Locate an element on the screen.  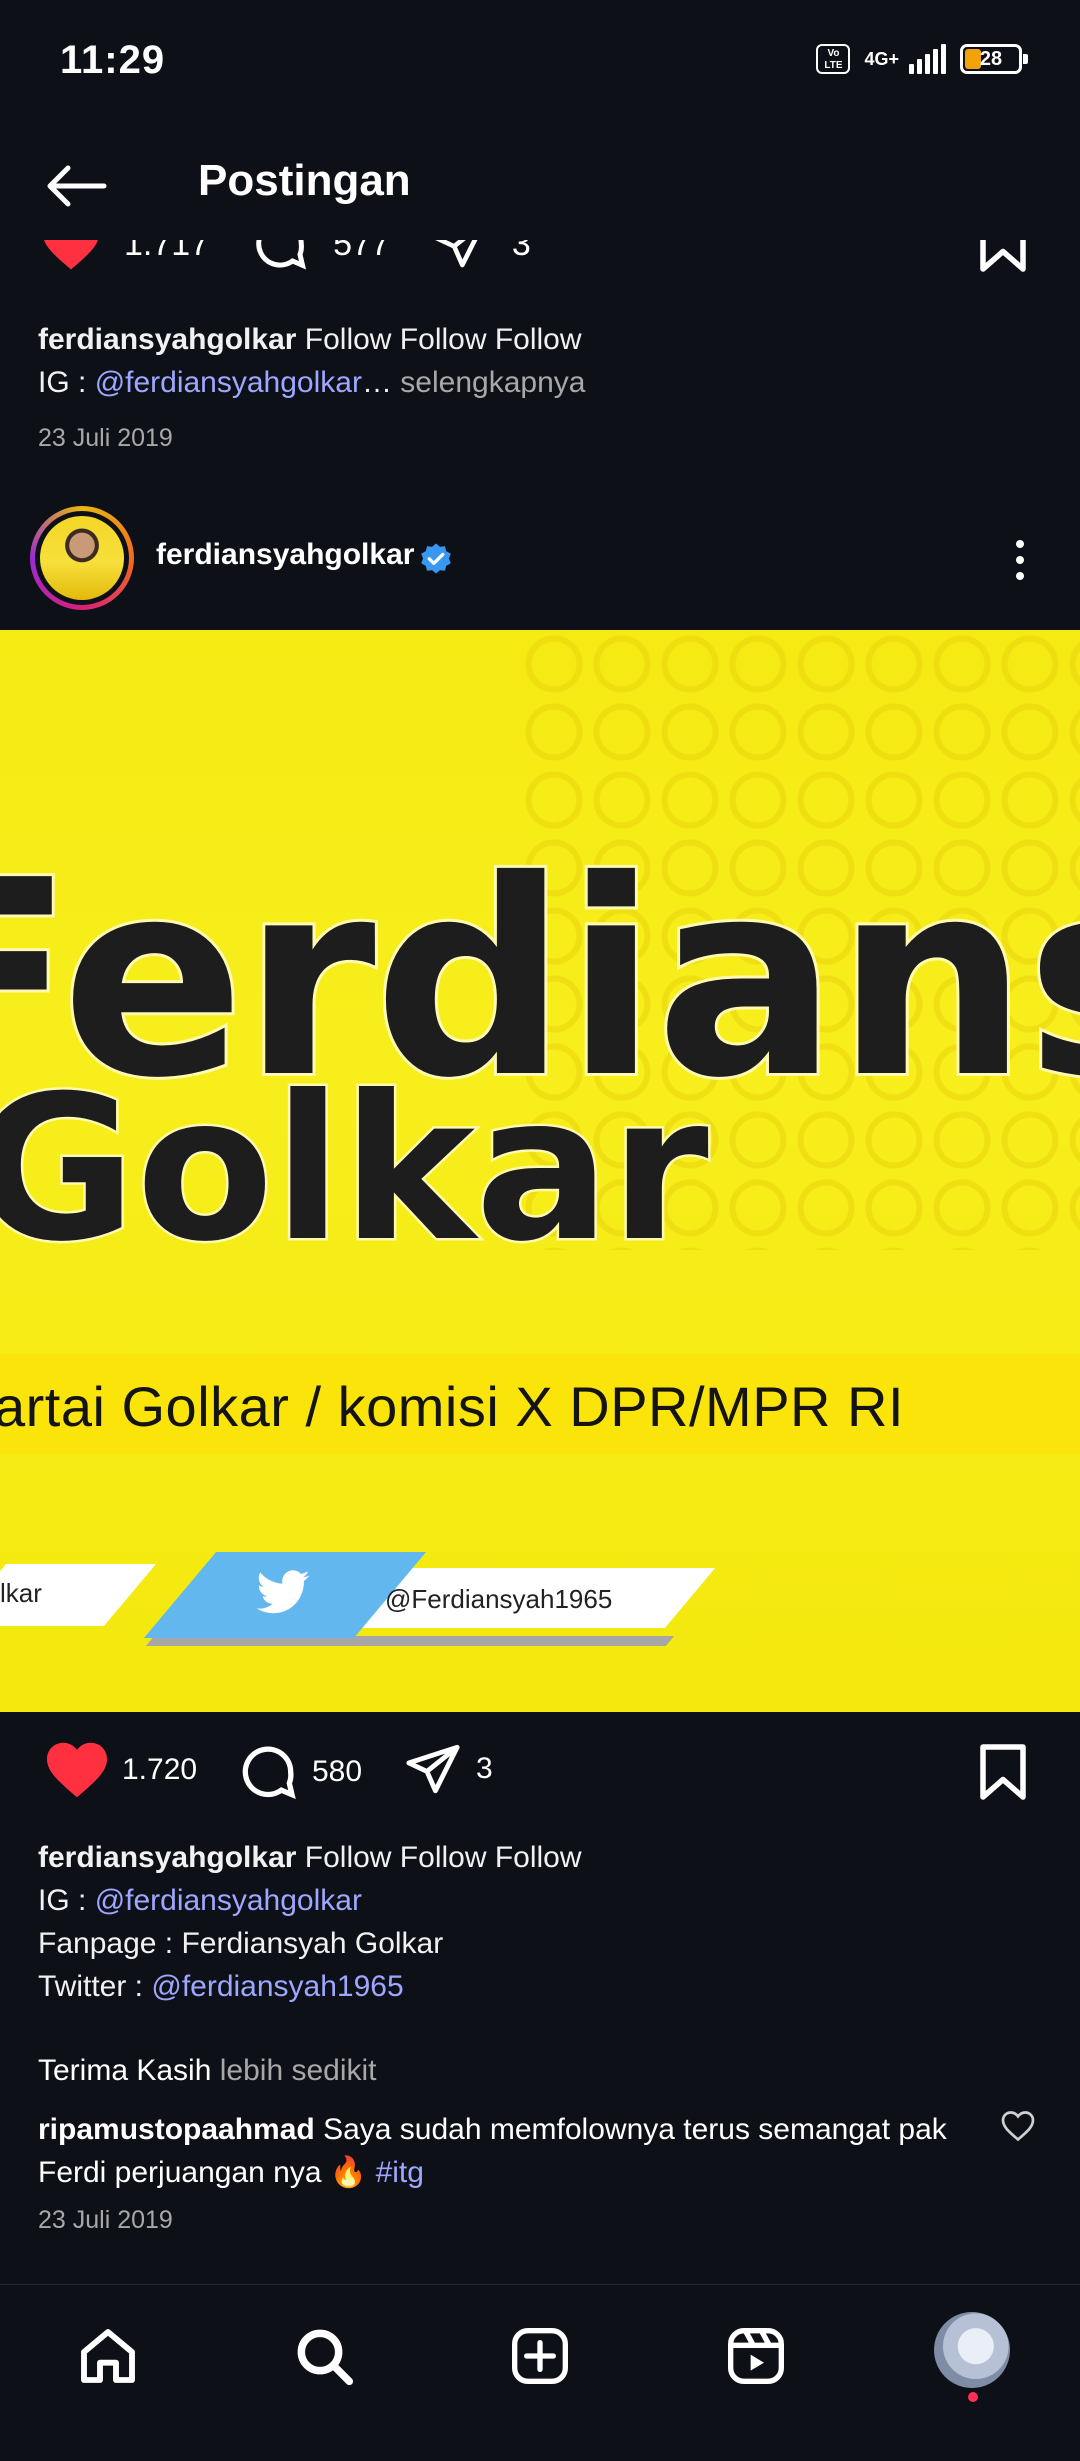
caption-footer: Terima Kasih lebih sedikit is located at coordinates (207, 2071).